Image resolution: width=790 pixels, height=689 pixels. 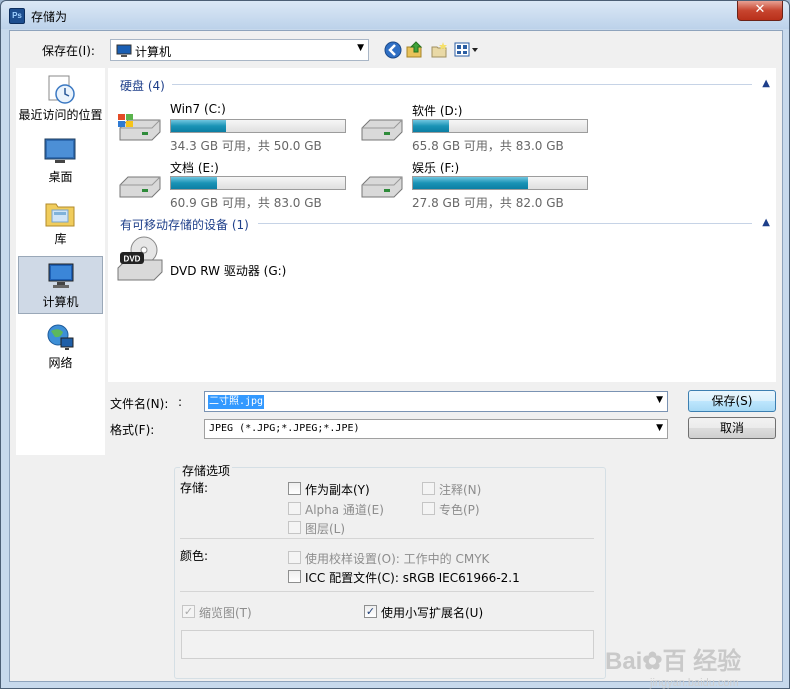 I want to click on filename-colon: :, so click(x=180, y=402).